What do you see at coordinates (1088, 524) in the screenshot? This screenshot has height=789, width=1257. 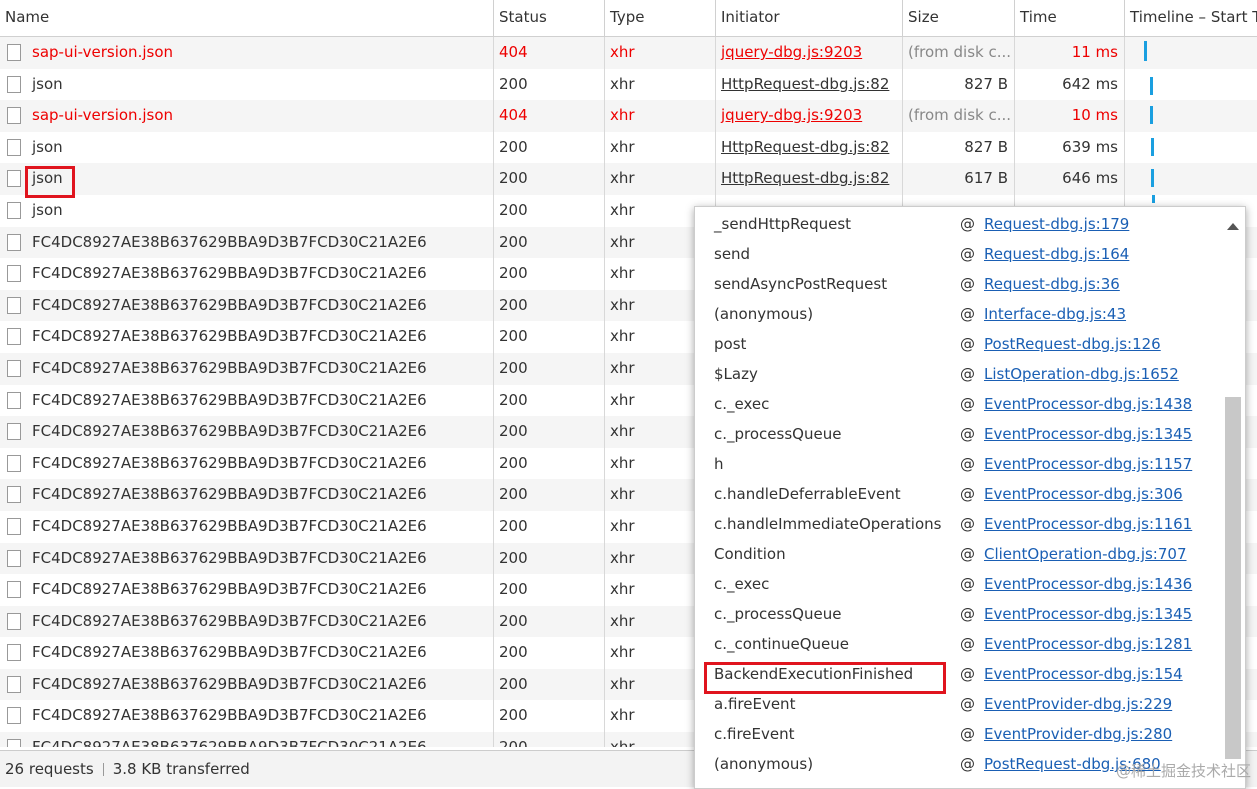 I see `stack-source-link: EventProcessor-dbg.js:1161` at bounding box center [1088, 524].